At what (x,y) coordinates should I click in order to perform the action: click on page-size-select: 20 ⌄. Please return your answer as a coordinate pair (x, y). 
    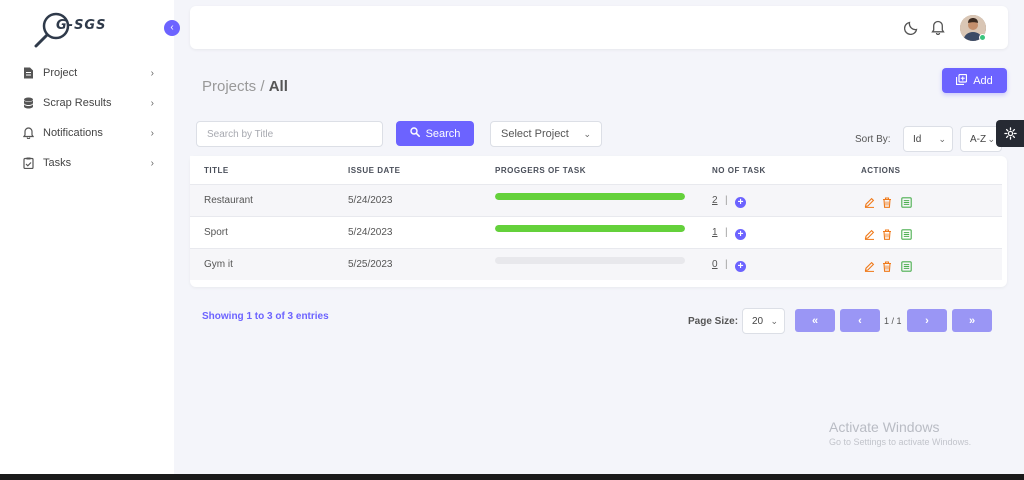
    Looking at the image, I should click on (763, 321).